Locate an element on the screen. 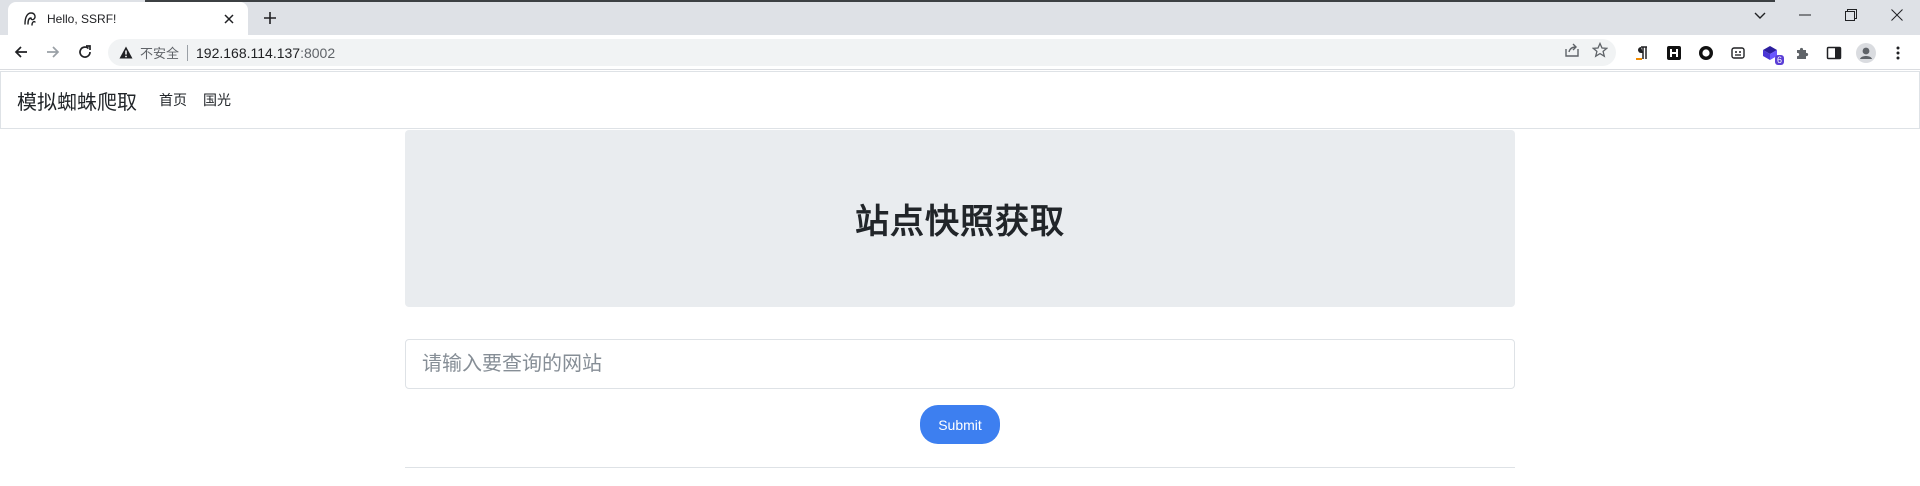 This screenshot has width=1920, height=486. page-heading: 站点快照获取 is located at coordinates (960, 222).